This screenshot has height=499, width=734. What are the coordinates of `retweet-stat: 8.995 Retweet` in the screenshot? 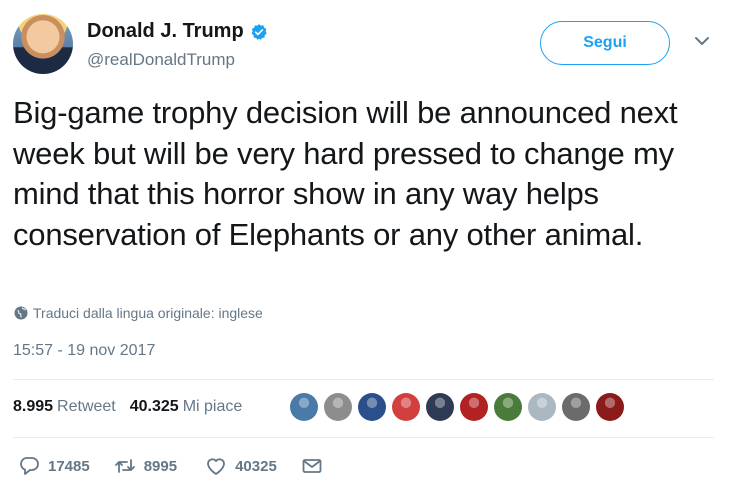 It's located at (64, 407).